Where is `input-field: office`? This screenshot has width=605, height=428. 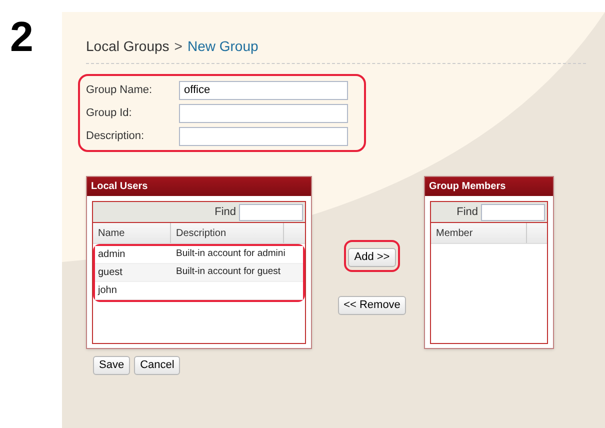 input-field: office is located at coordinates (263, 90).